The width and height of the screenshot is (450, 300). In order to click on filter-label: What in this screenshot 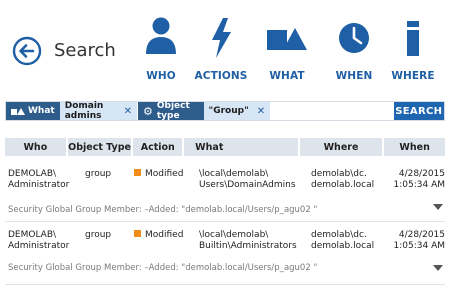, I will do `click(41, 111)`.